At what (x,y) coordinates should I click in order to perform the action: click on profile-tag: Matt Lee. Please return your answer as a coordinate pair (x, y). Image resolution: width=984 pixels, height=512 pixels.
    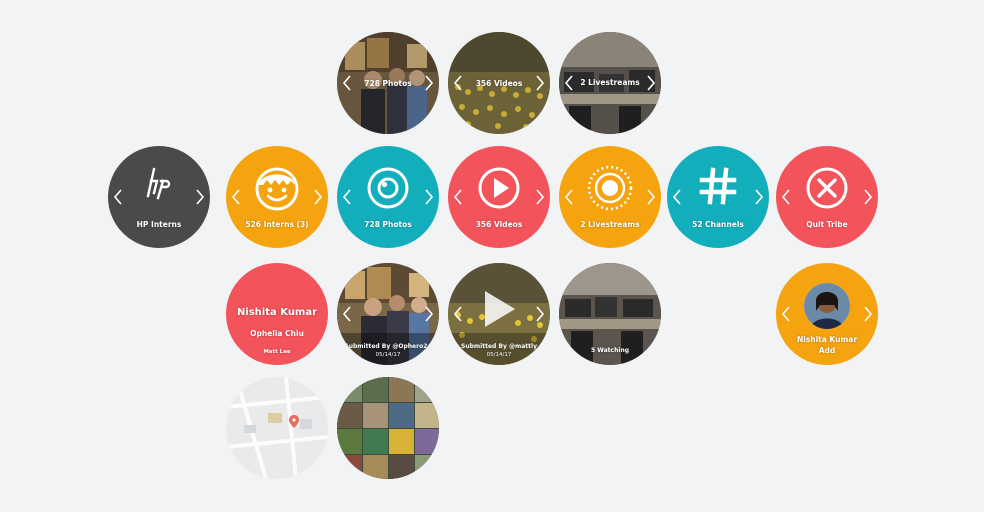
    Looking at the image, I should click on (277, 352).